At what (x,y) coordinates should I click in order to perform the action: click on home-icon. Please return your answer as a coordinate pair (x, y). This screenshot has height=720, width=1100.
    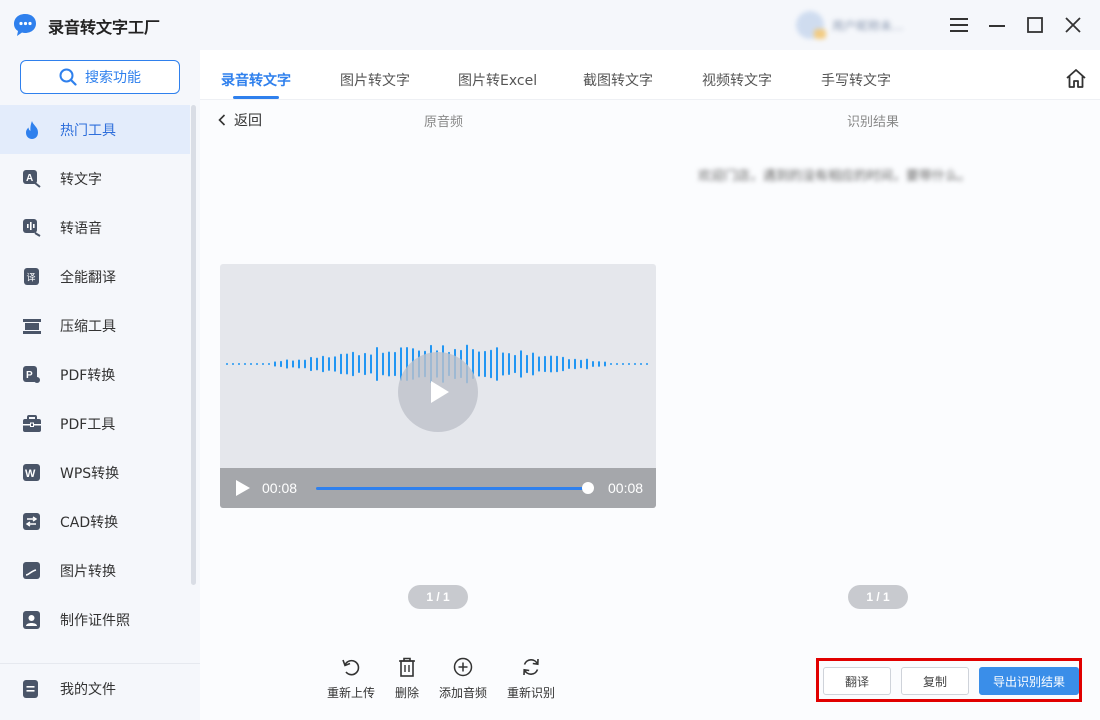
    Looking at the image, I should click on (1076, 79).